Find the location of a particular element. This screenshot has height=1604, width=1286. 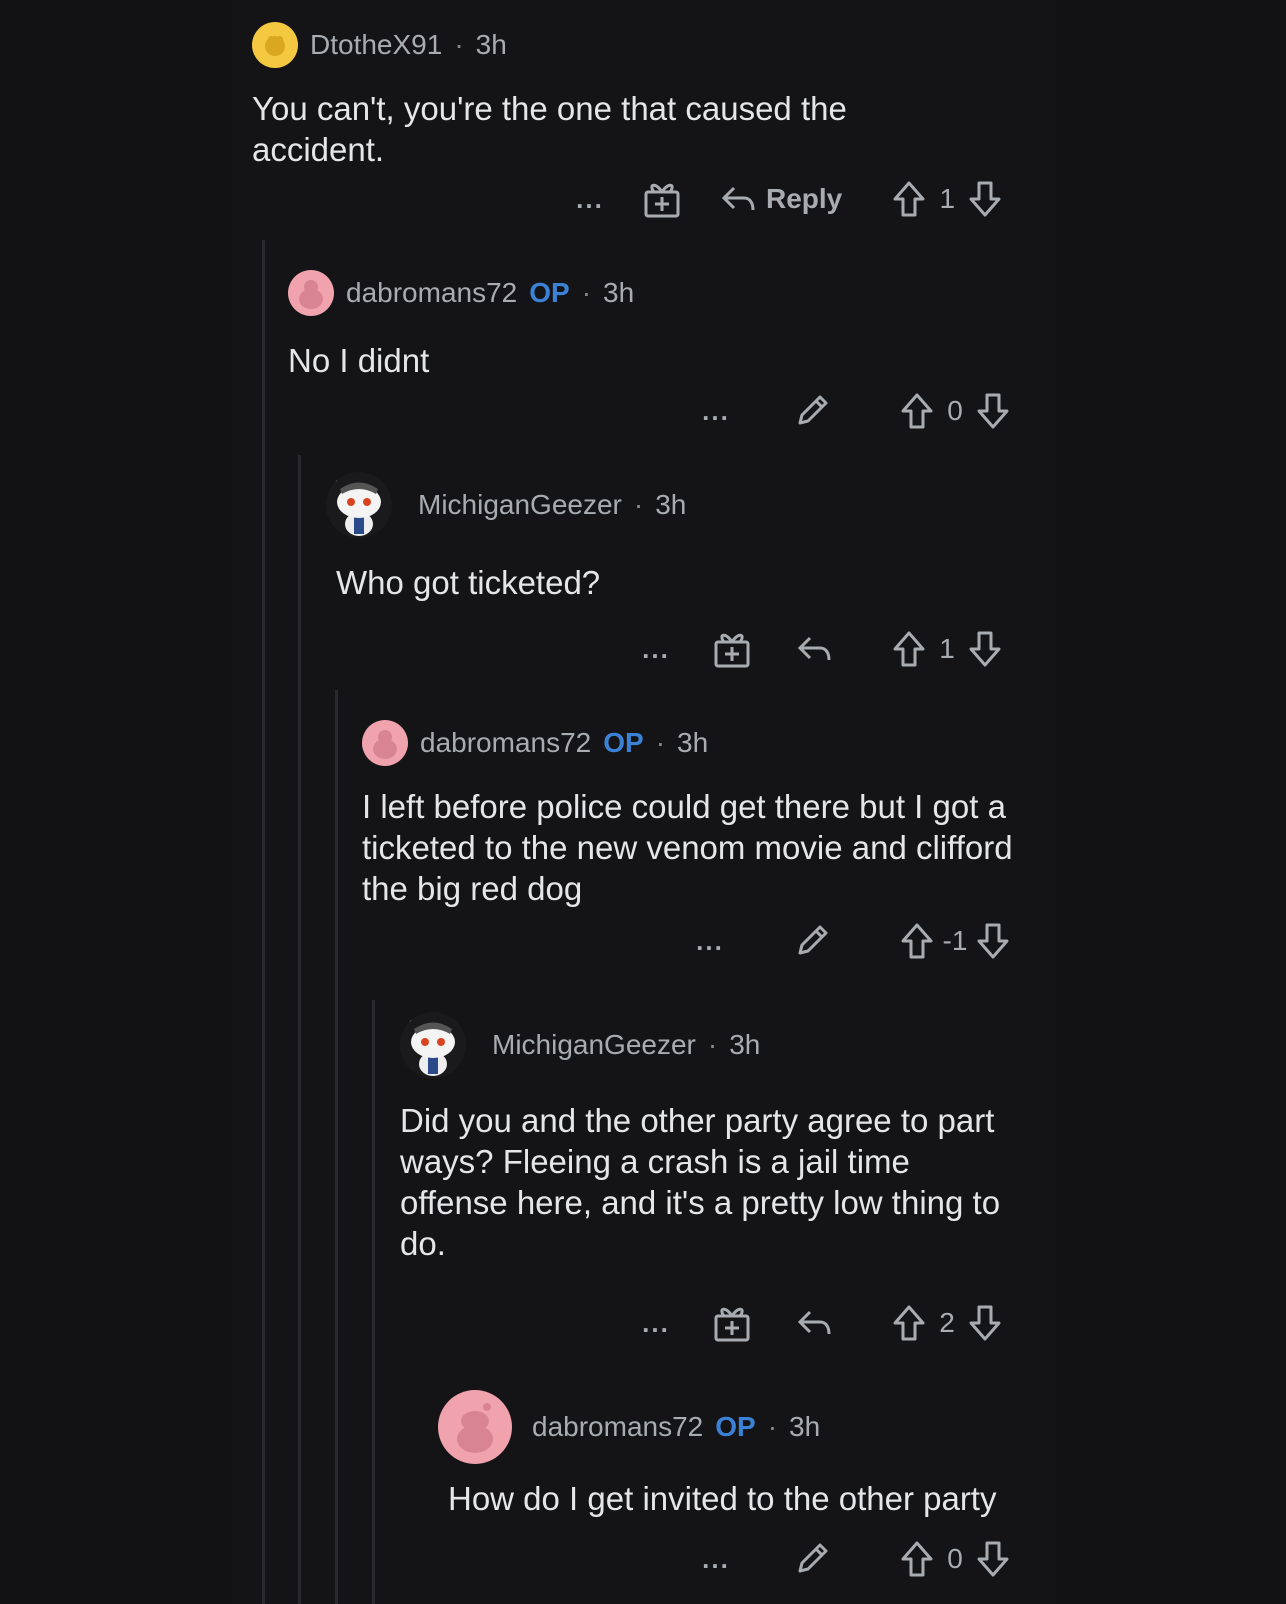

comment-actions: ... Reply 1 is located at coordinates (781, 199).